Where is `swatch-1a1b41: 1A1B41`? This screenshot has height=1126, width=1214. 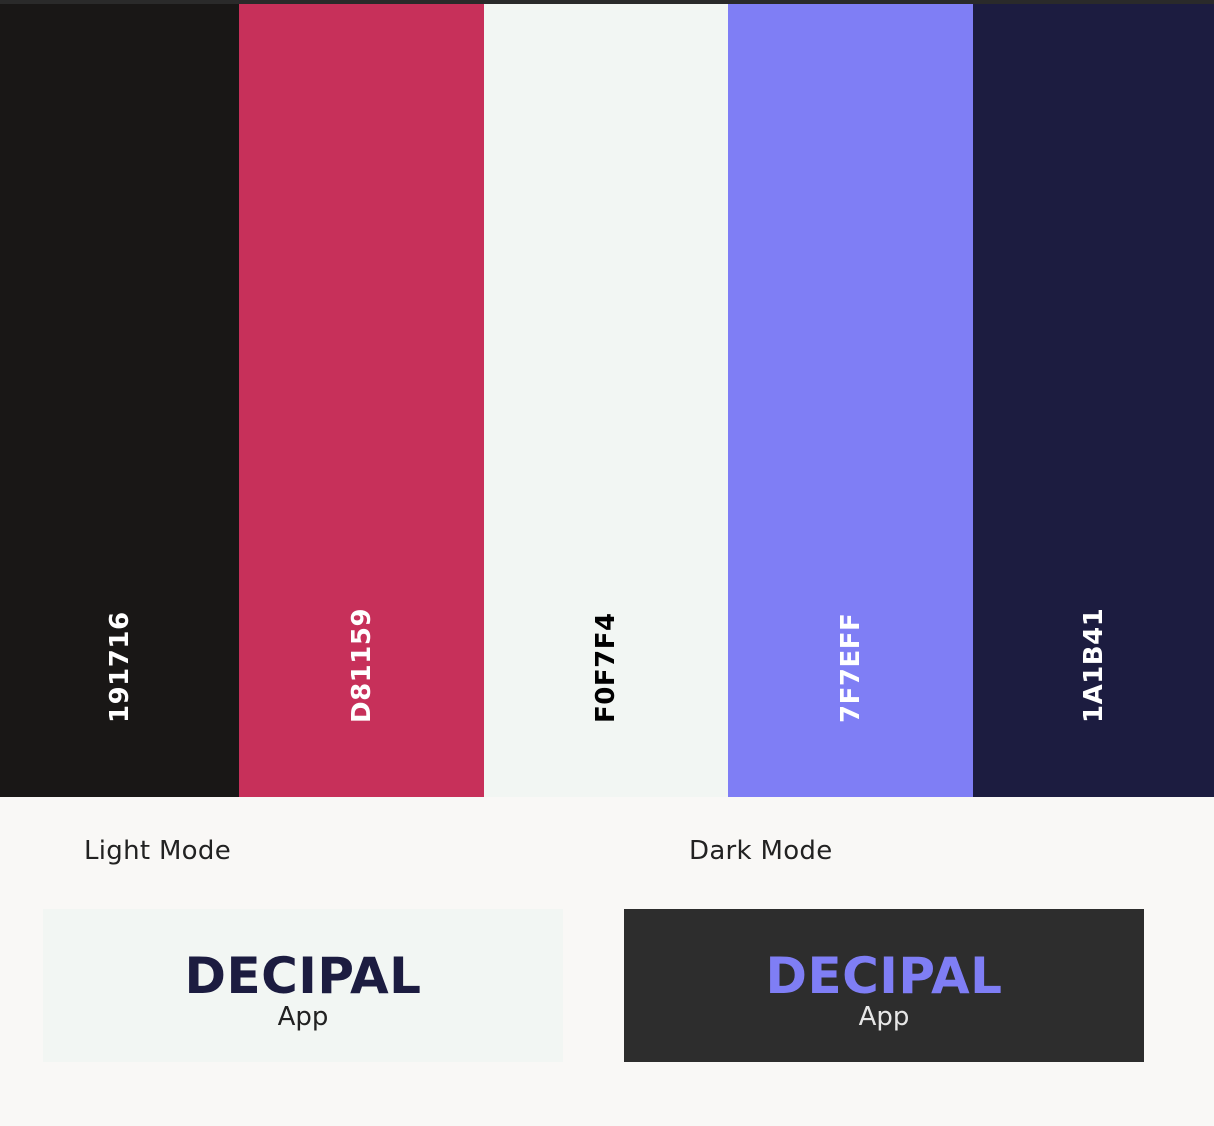
swatch-1a1b41: 1A1B41 is located at coordinates (1093, 400).